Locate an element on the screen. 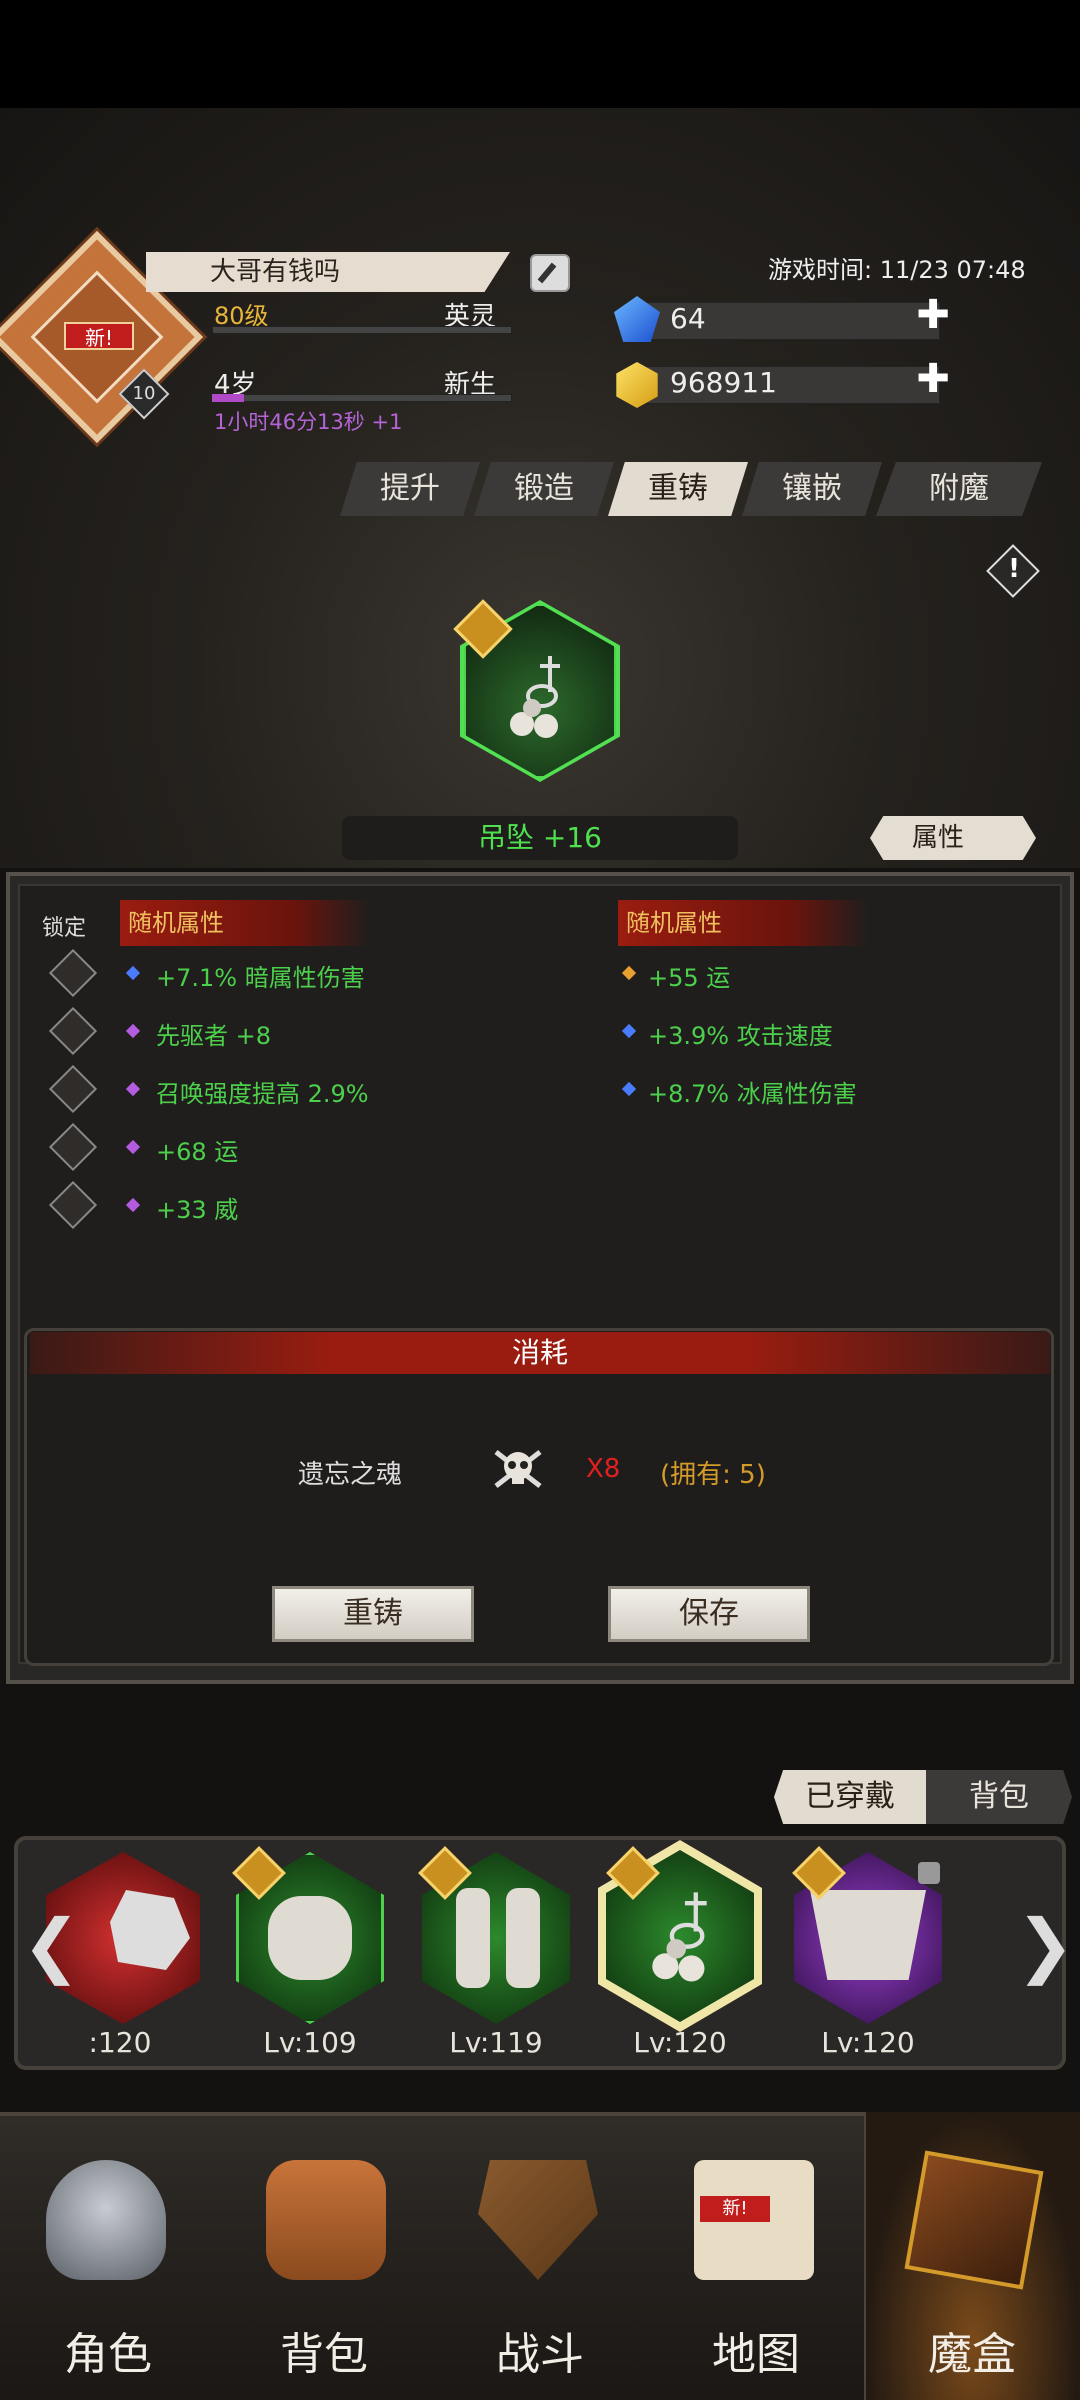 The height and width of the screenshot is (2400, 1080). current-attr-title: 随机属性 is located at coordinates (245, 923).